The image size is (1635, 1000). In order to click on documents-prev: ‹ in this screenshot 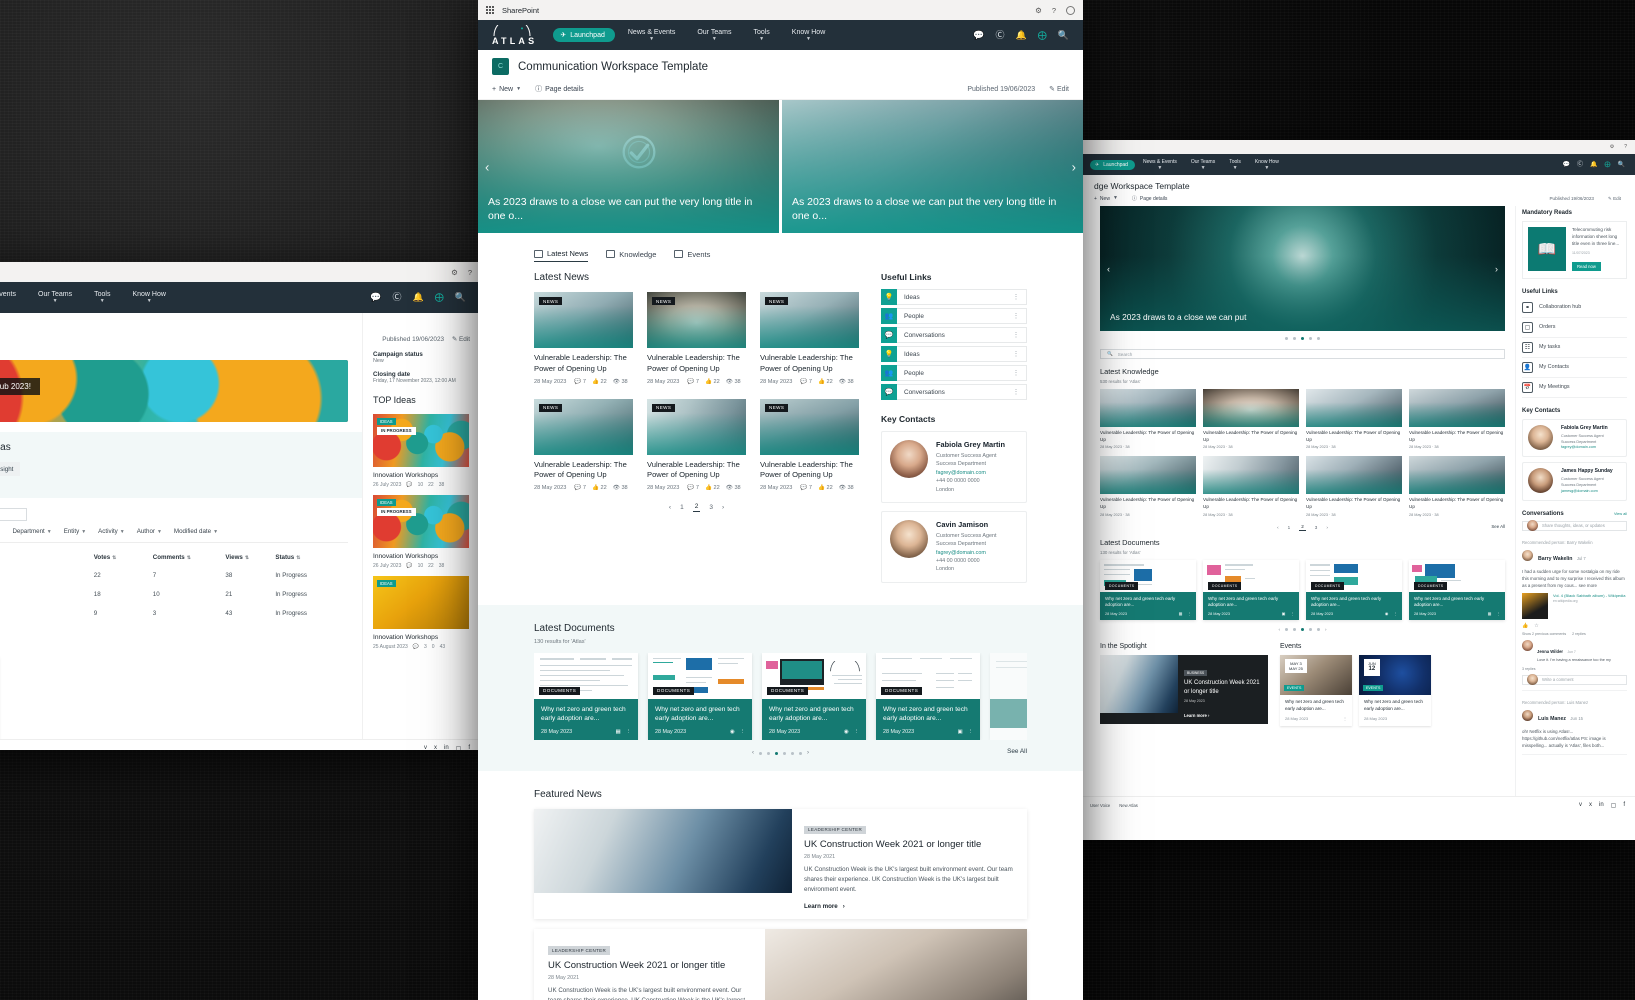, I will do `click(1279, 629)`.